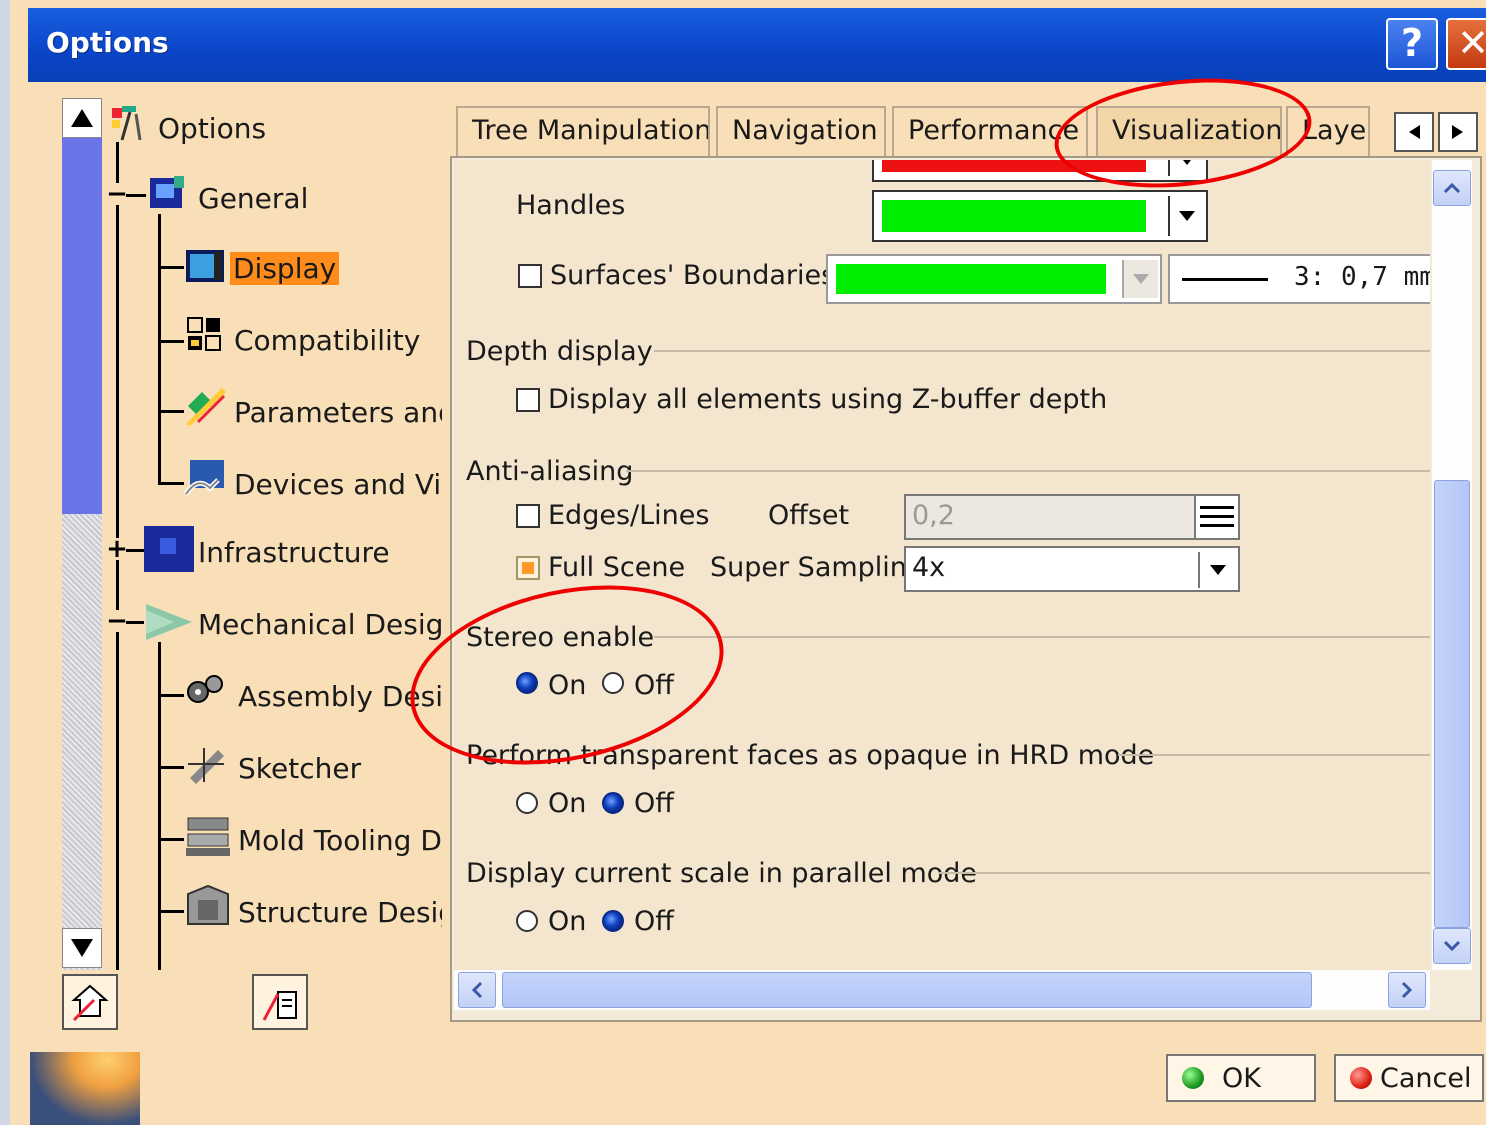 Image resolution: width=1486 pixels, height=1125 pixels. Describe the element at coordinates (82, 118) in the screenshot. I see `scroll-up-arrow-icon` at that location.